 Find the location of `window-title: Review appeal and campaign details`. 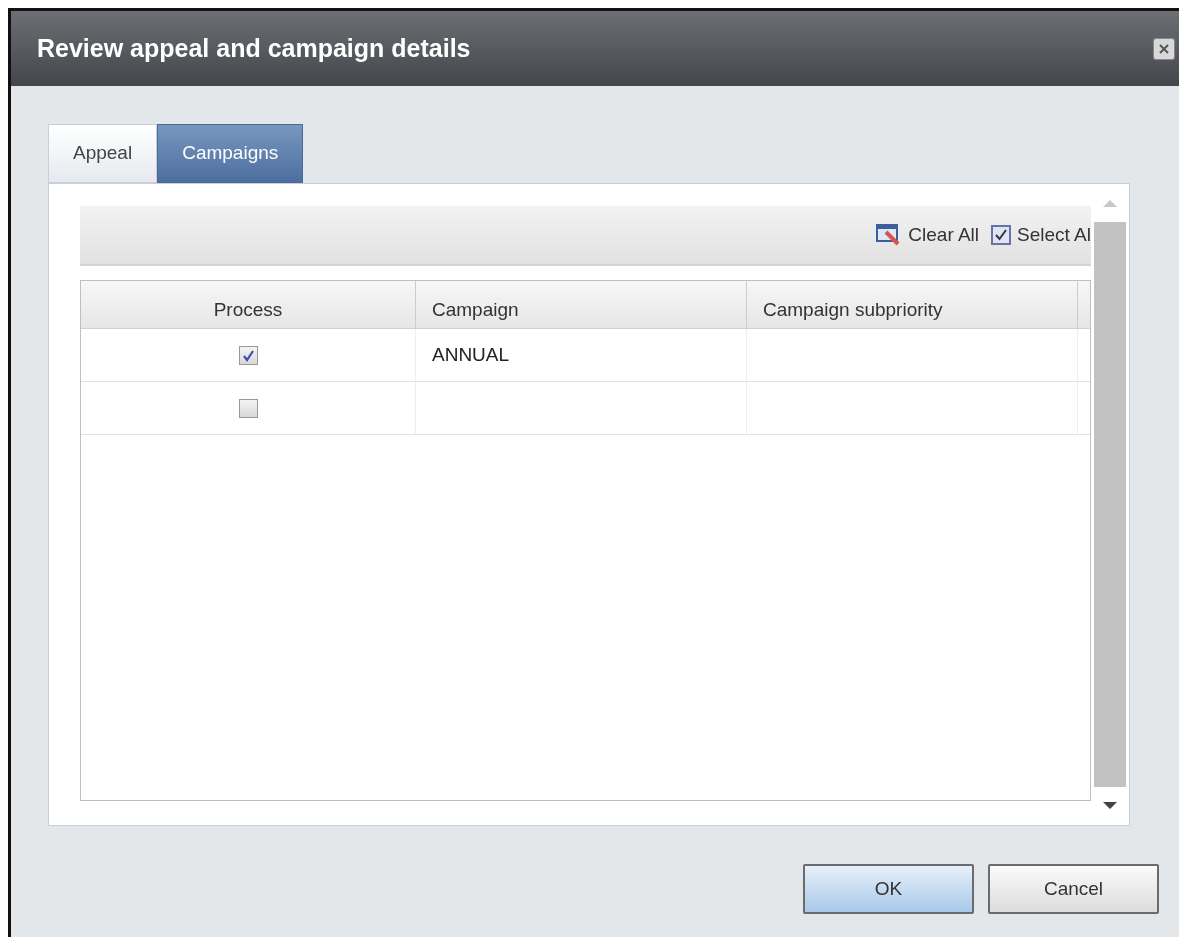

window-title: Review appeal and campaign details is located at coordinates (254, 48).